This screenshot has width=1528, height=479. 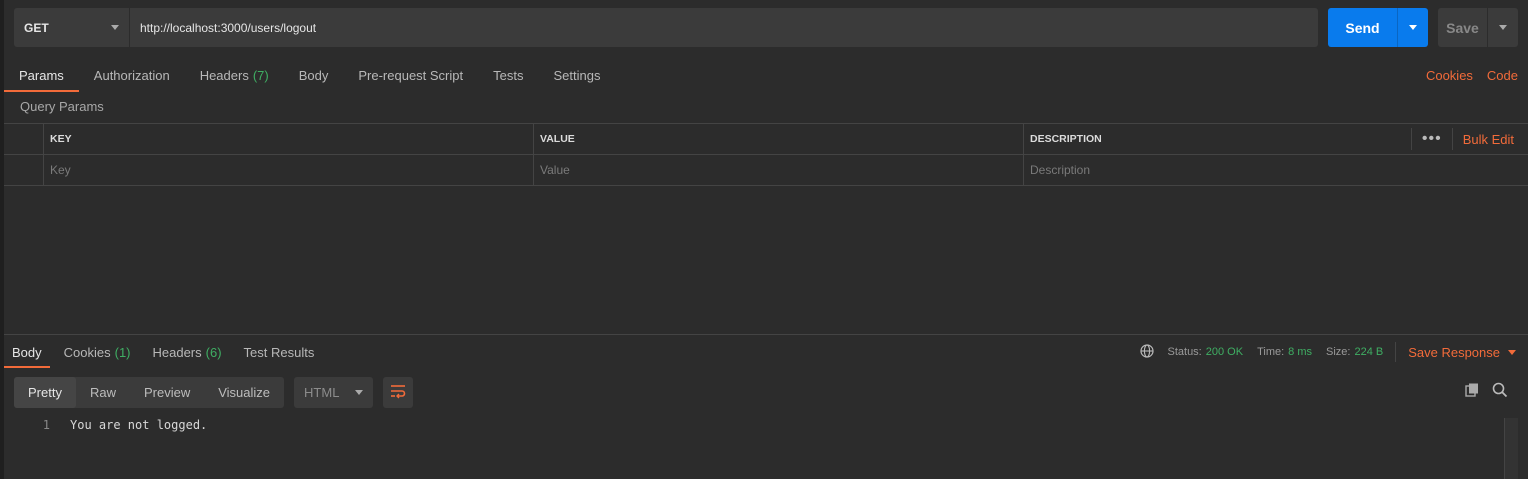 I want to click on more-options-icon: •••, so click(x=1431, y=139).